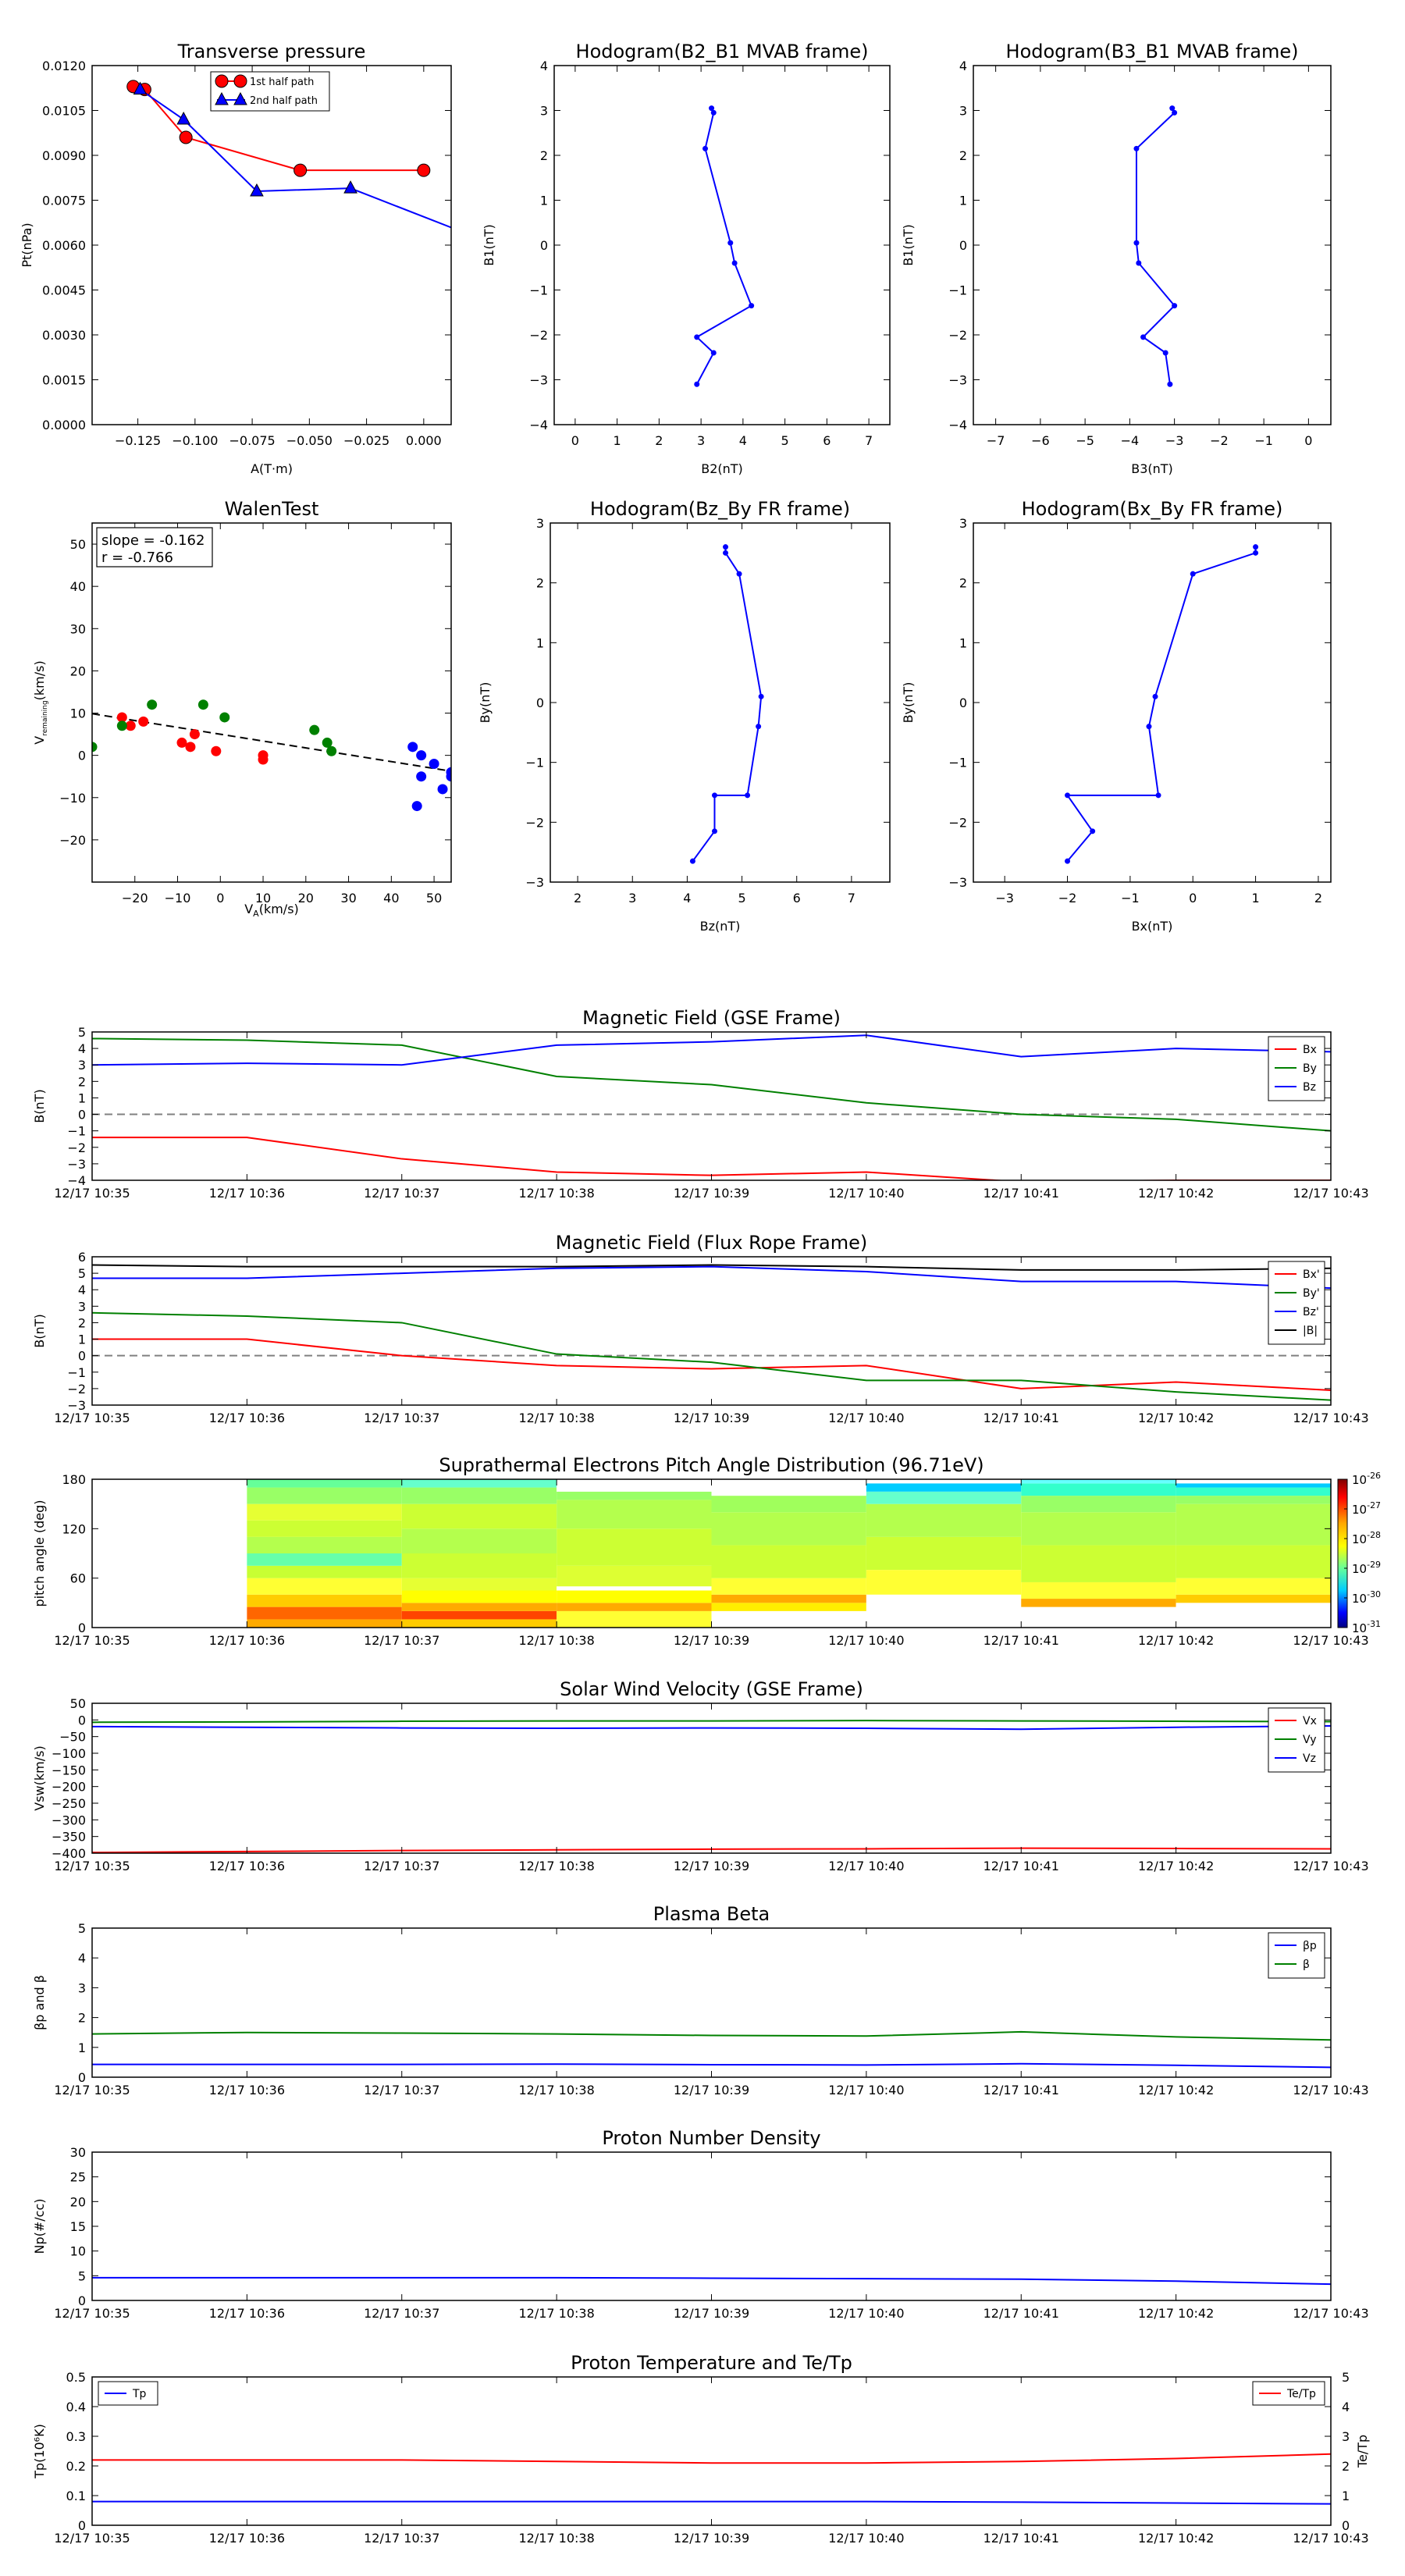 This screenshot has height=2576, width=1405. What do you see at coordinates (139, 2394) in the screenshot?
I see `legend-label: Tp` at bounding box center [139, 2394].